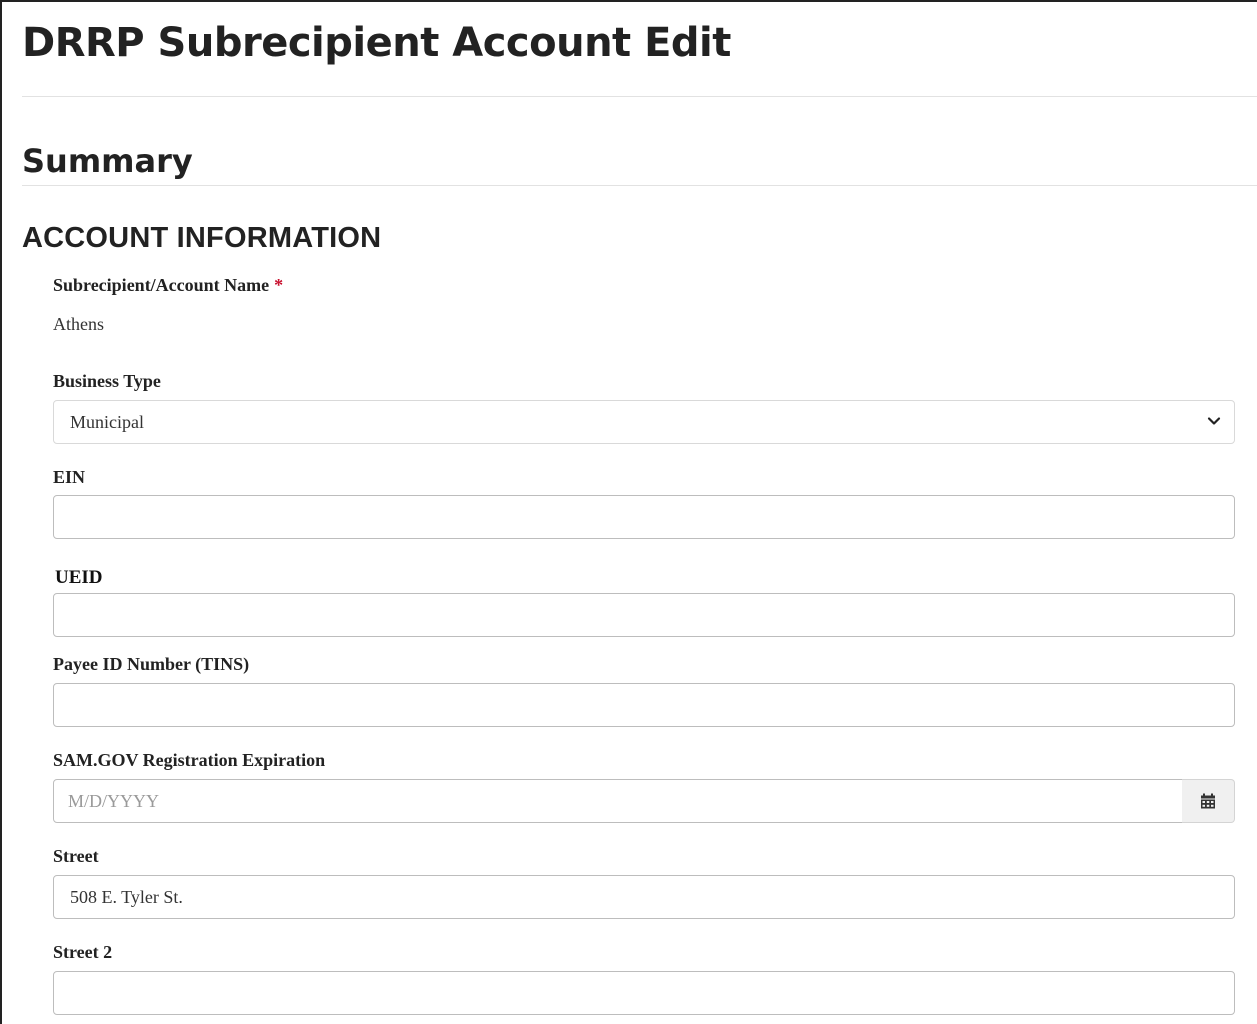  Describe the element at coordinates (644, 422) in the screenshot. I see `business-type-select: Municipal` at that location.